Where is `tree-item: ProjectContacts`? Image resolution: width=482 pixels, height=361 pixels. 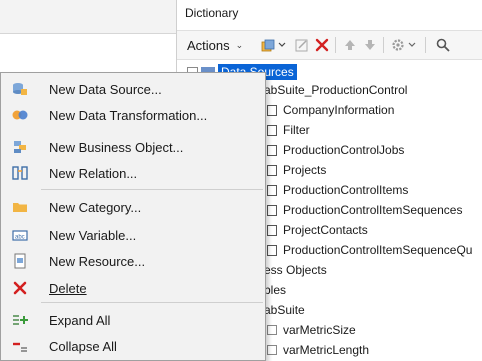
tree-item: ProjectContacts is located at coordinates (317, 230).